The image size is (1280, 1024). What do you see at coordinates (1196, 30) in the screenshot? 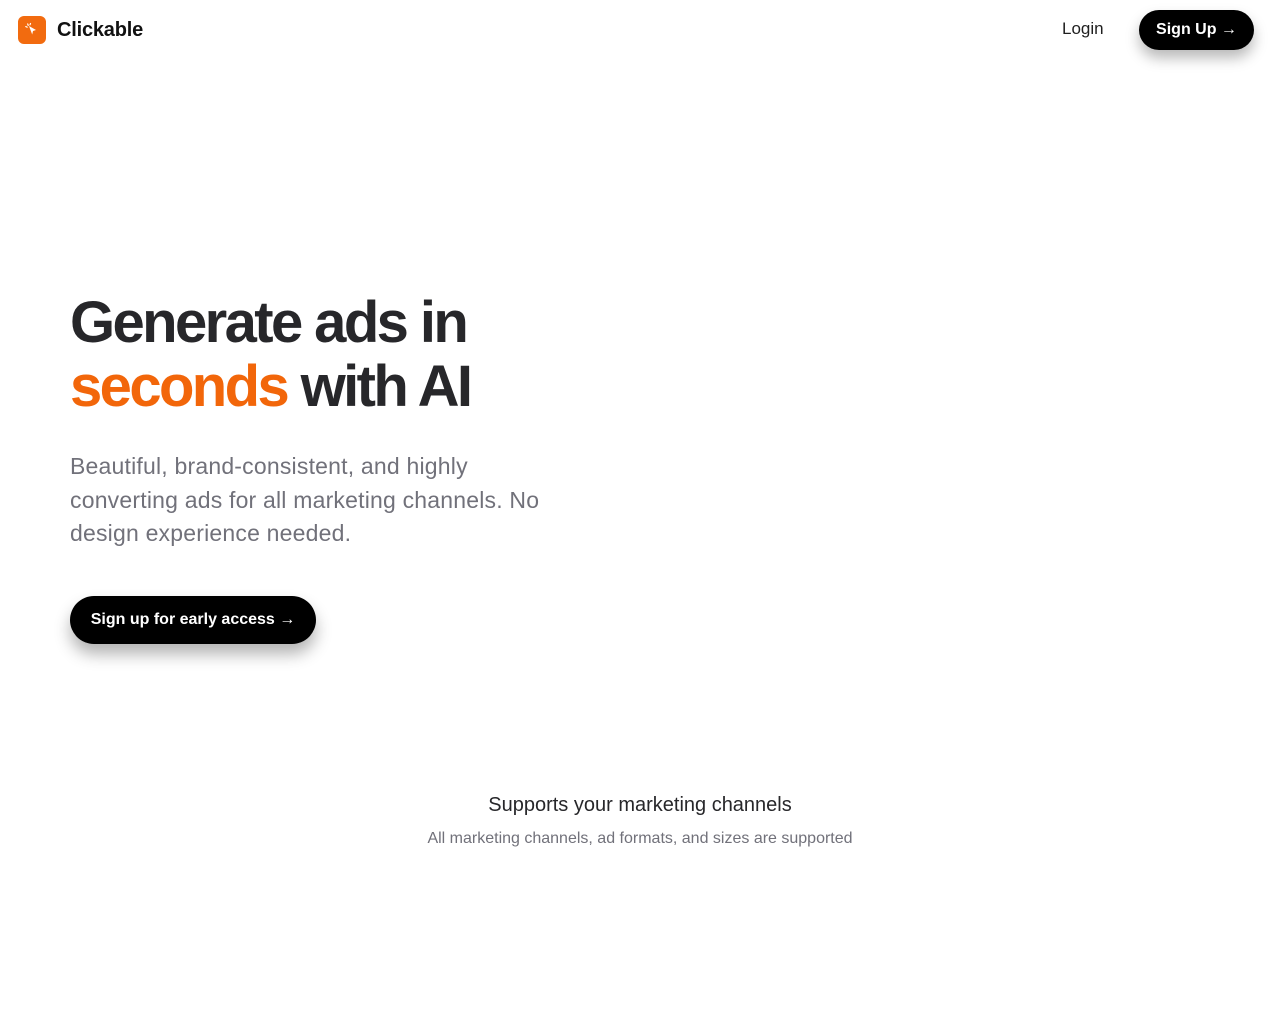
I see `signup-button: Sign Up →` at bounding box center [1196, 30].